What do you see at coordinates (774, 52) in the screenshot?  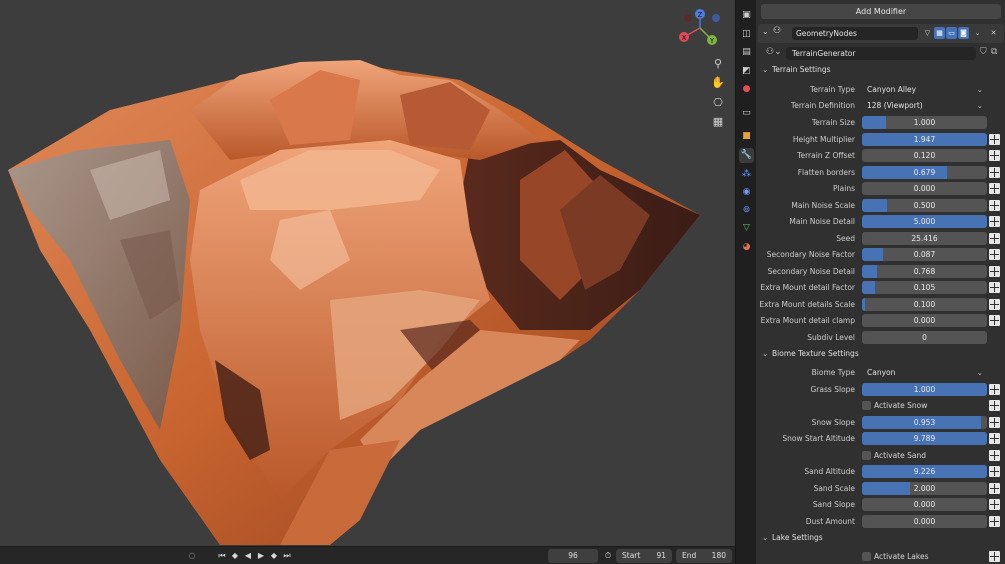 I see `node-tree-icon: ⚇⌄` at bounding box center [774, 52].